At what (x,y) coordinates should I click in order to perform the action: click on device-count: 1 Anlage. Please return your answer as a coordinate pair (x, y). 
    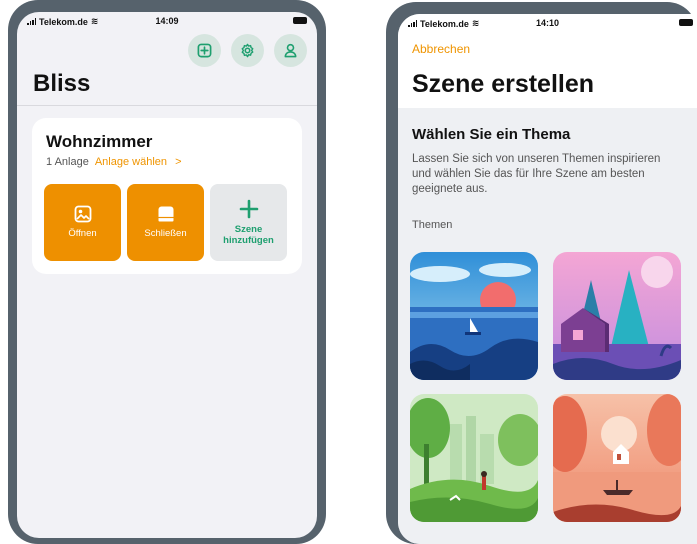
    Looking at the image, I should click on (67, 162).